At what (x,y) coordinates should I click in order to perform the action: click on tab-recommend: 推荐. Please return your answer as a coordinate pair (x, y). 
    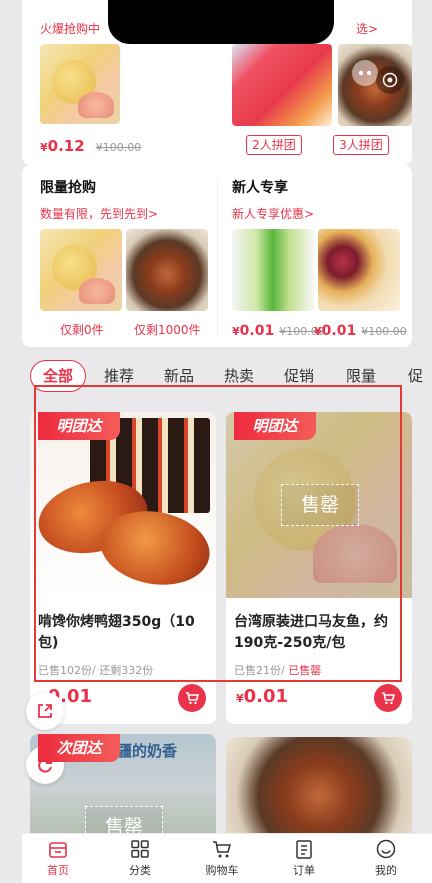
    Looking at the image, I should click on (119, 376).